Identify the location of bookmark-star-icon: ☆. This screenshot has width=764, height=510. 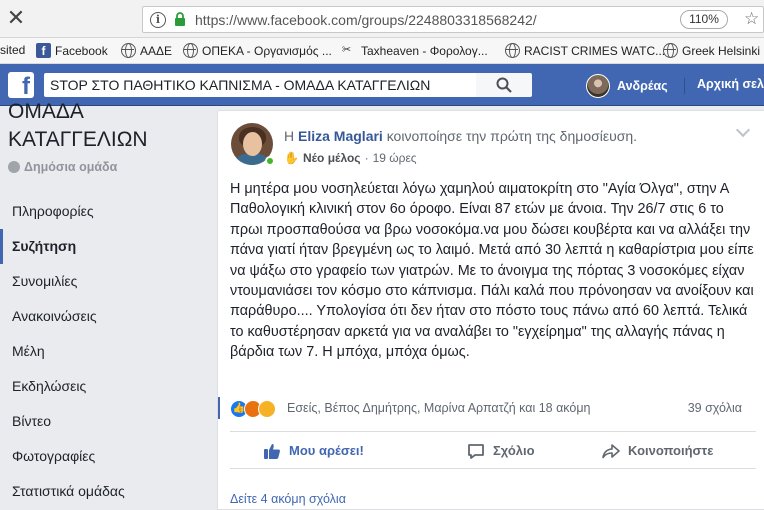
(751, 19).